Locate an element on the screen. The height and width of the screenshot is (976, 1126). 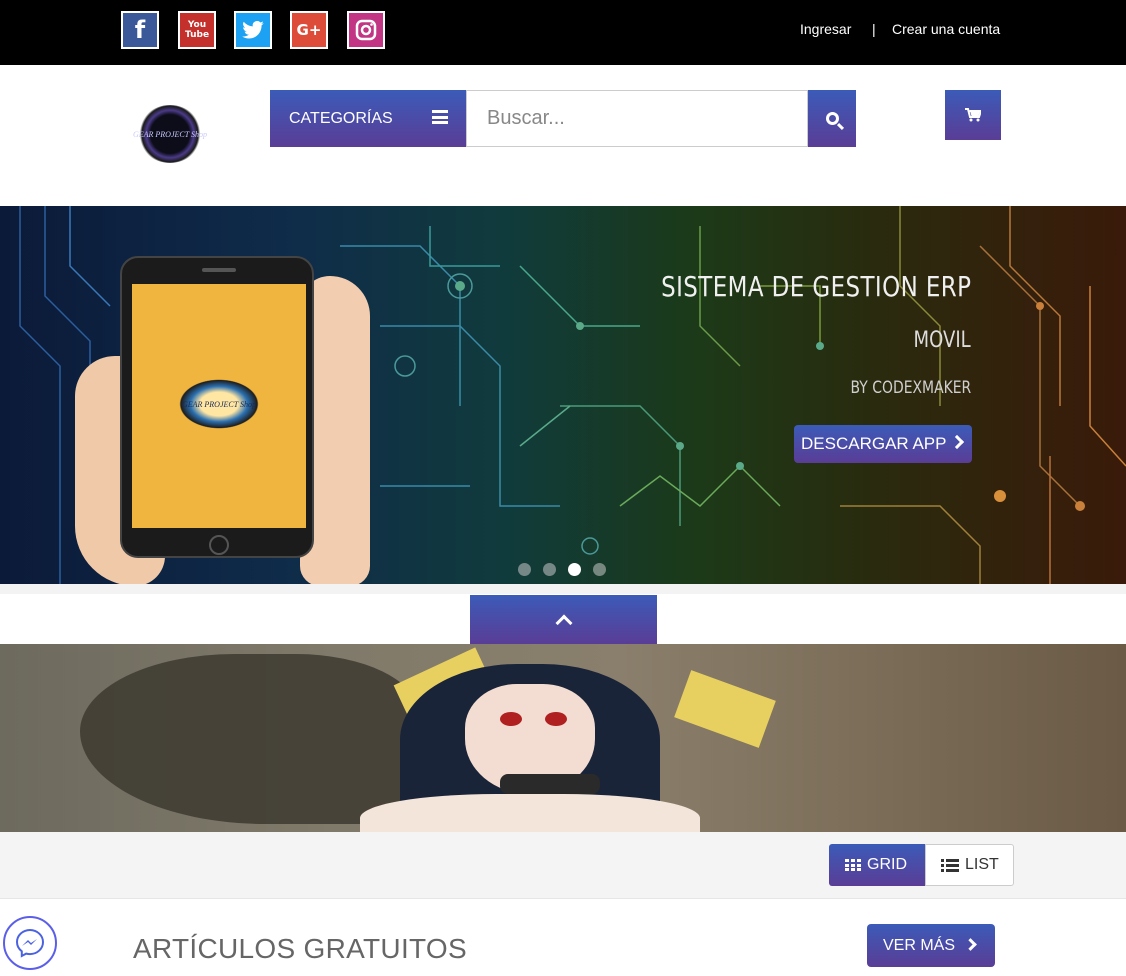
instagram-camera-icon is located at coordinates (366, 30).